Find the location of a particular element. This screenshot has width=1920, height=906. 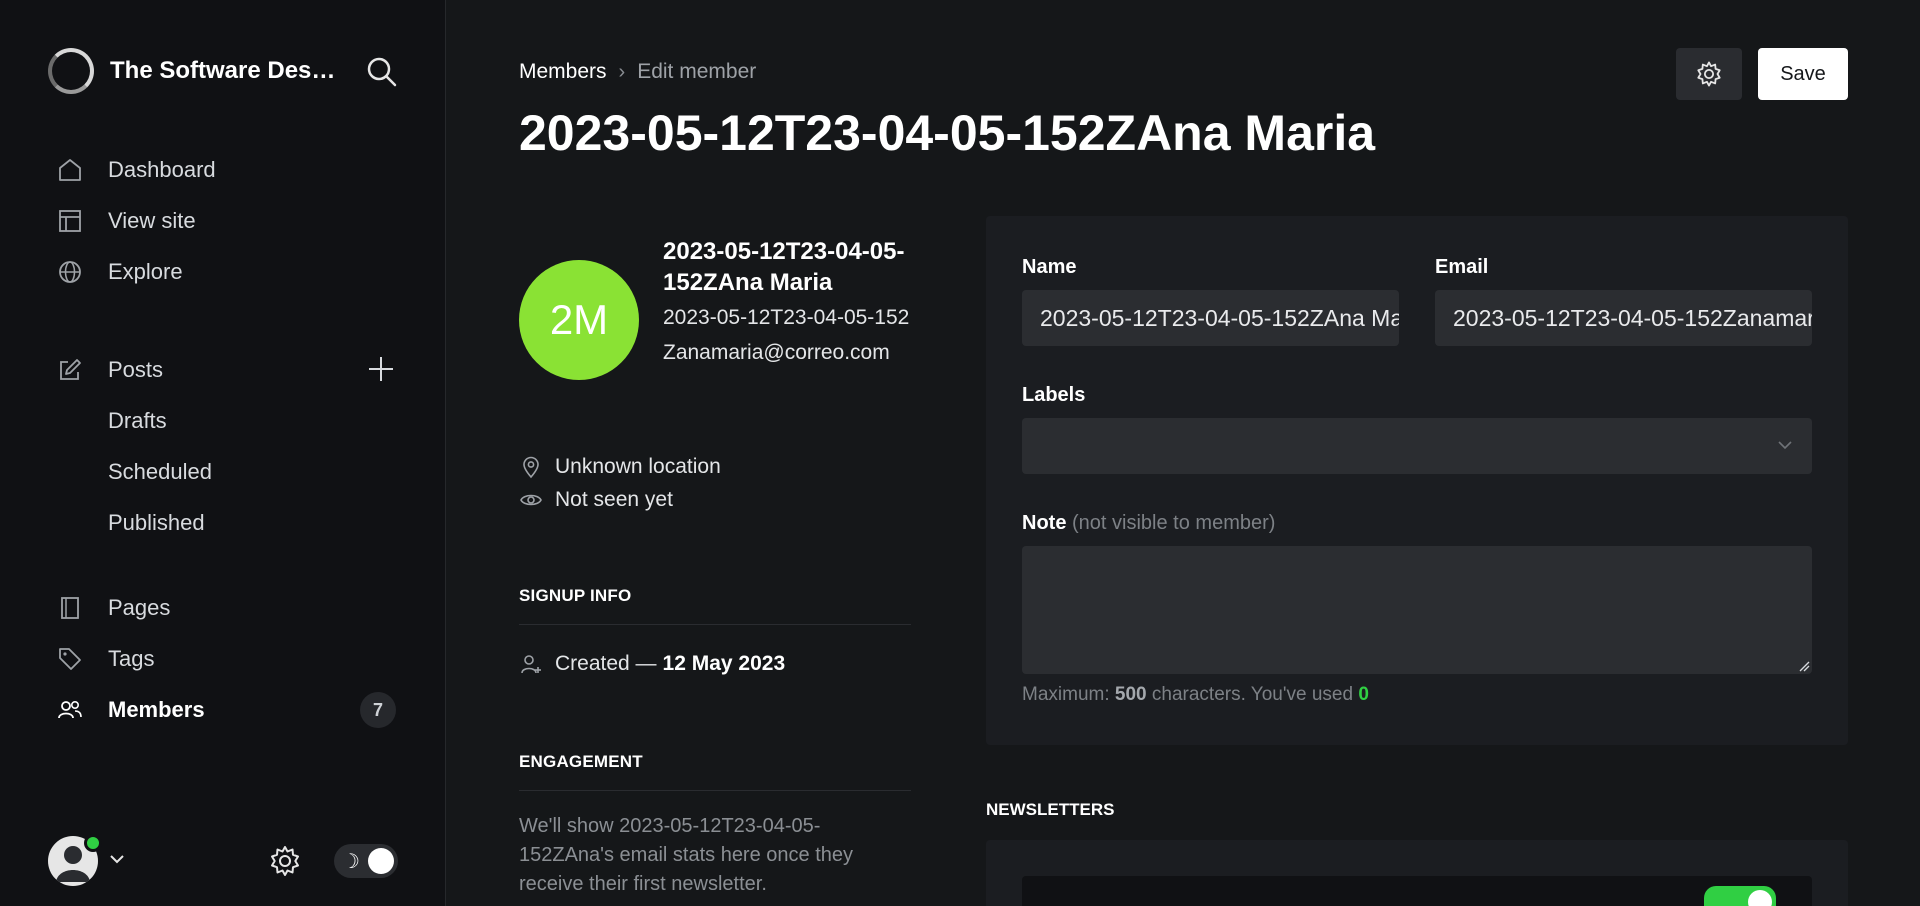

save-button: Save is located at coordinates (1803, 74).